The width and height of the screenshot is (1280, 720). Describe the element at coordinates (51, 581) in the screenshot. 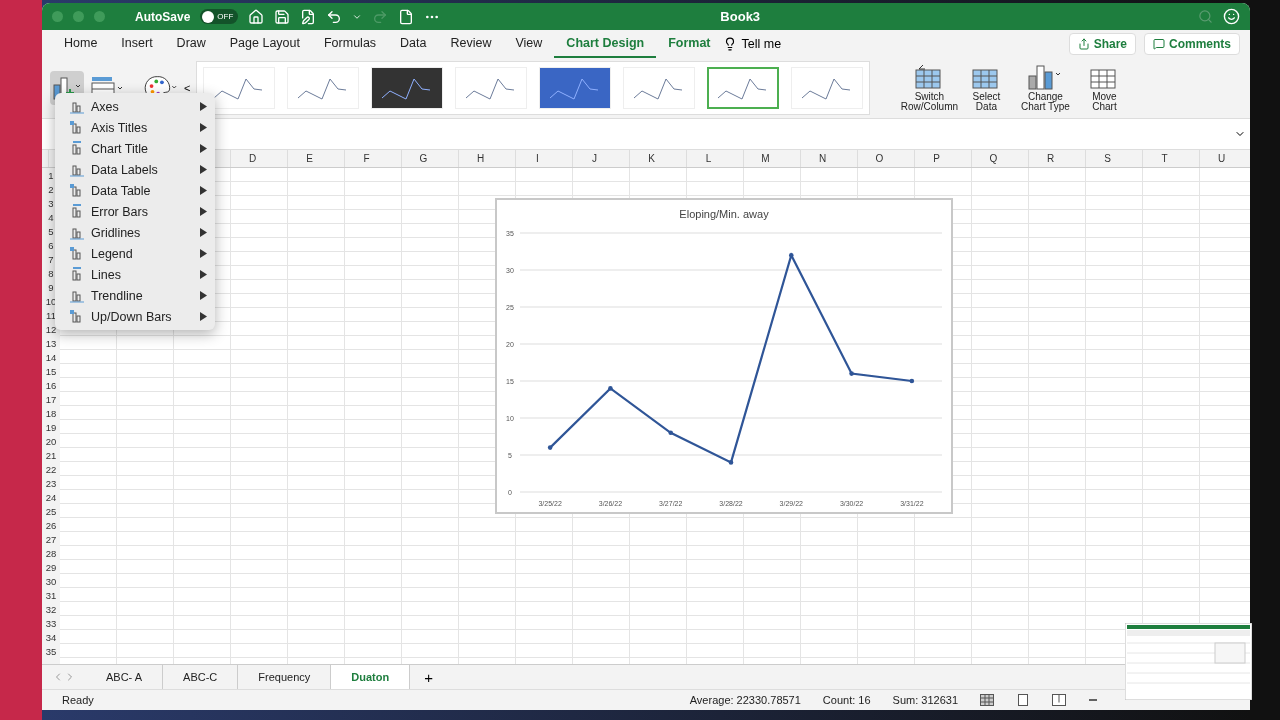

I see `row-header: 30` at that location.